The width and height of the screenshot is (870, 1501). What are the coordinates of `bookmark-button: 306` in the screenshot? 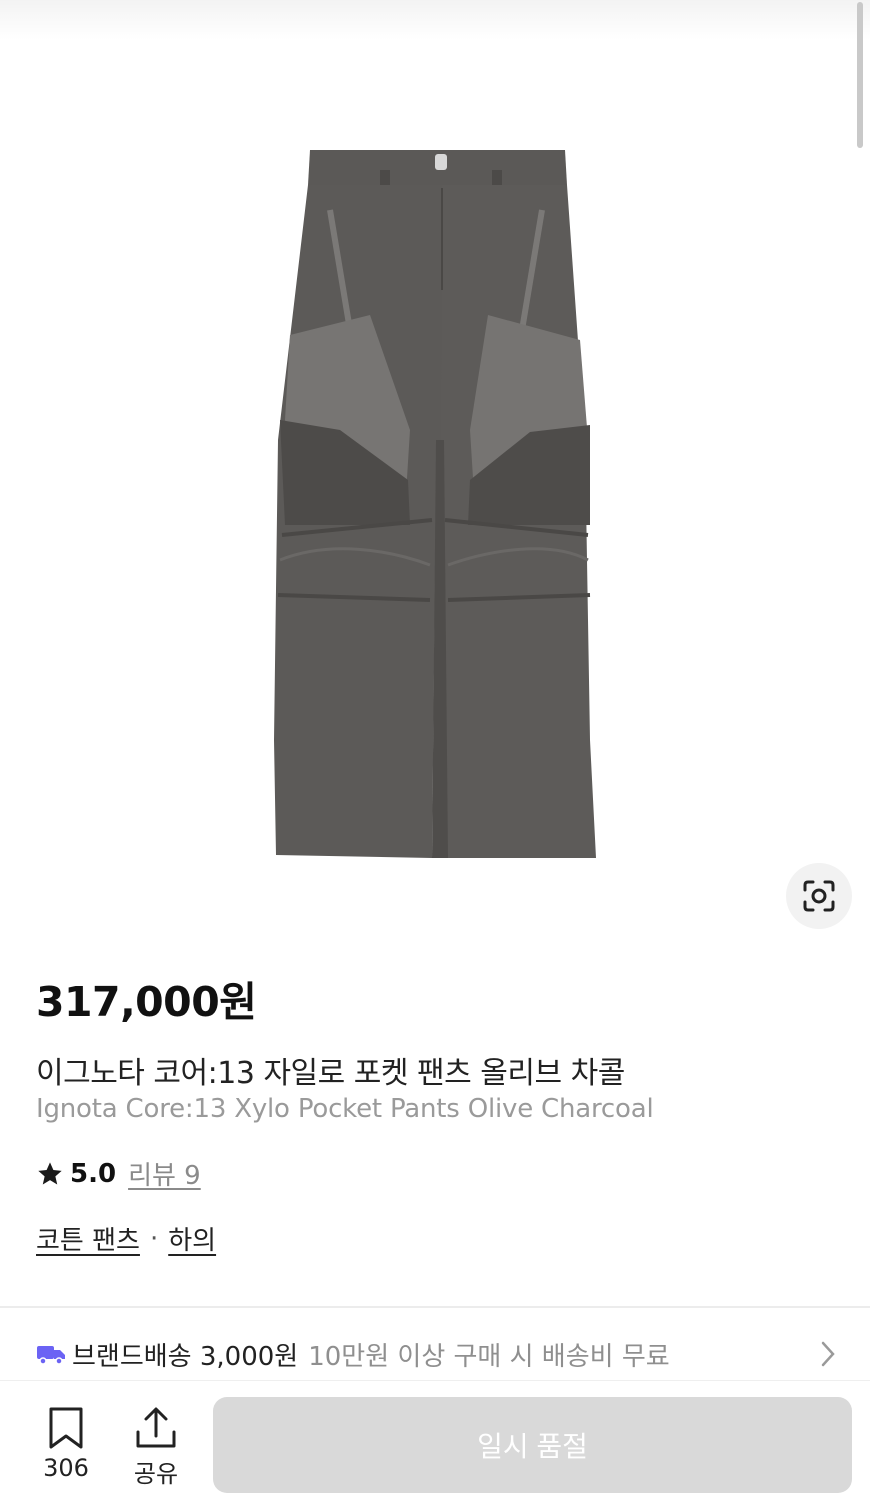 It's located at (66, 1444).